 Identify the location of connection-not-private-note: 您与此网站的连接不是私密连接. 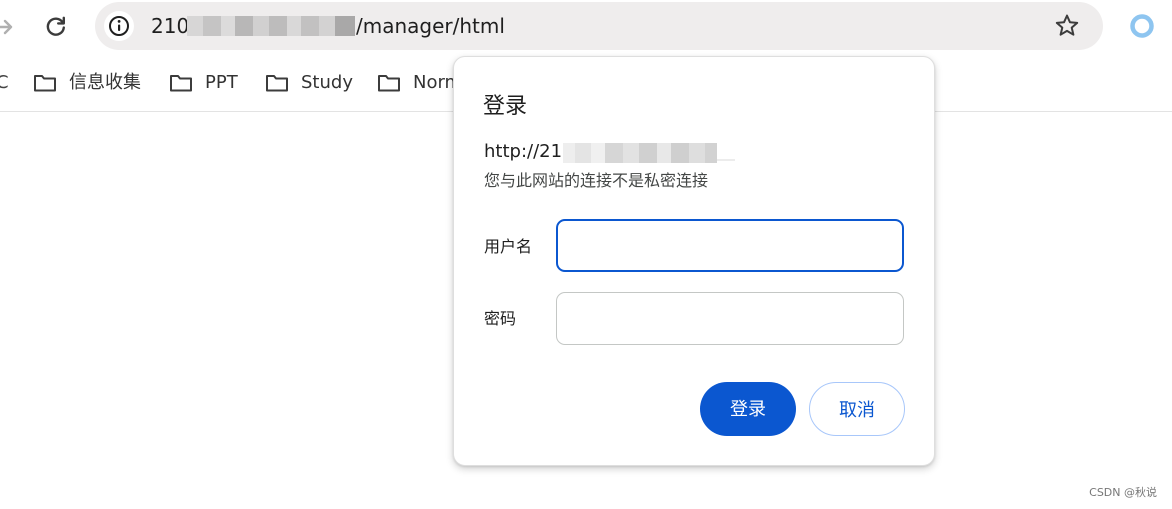
(596, 180).